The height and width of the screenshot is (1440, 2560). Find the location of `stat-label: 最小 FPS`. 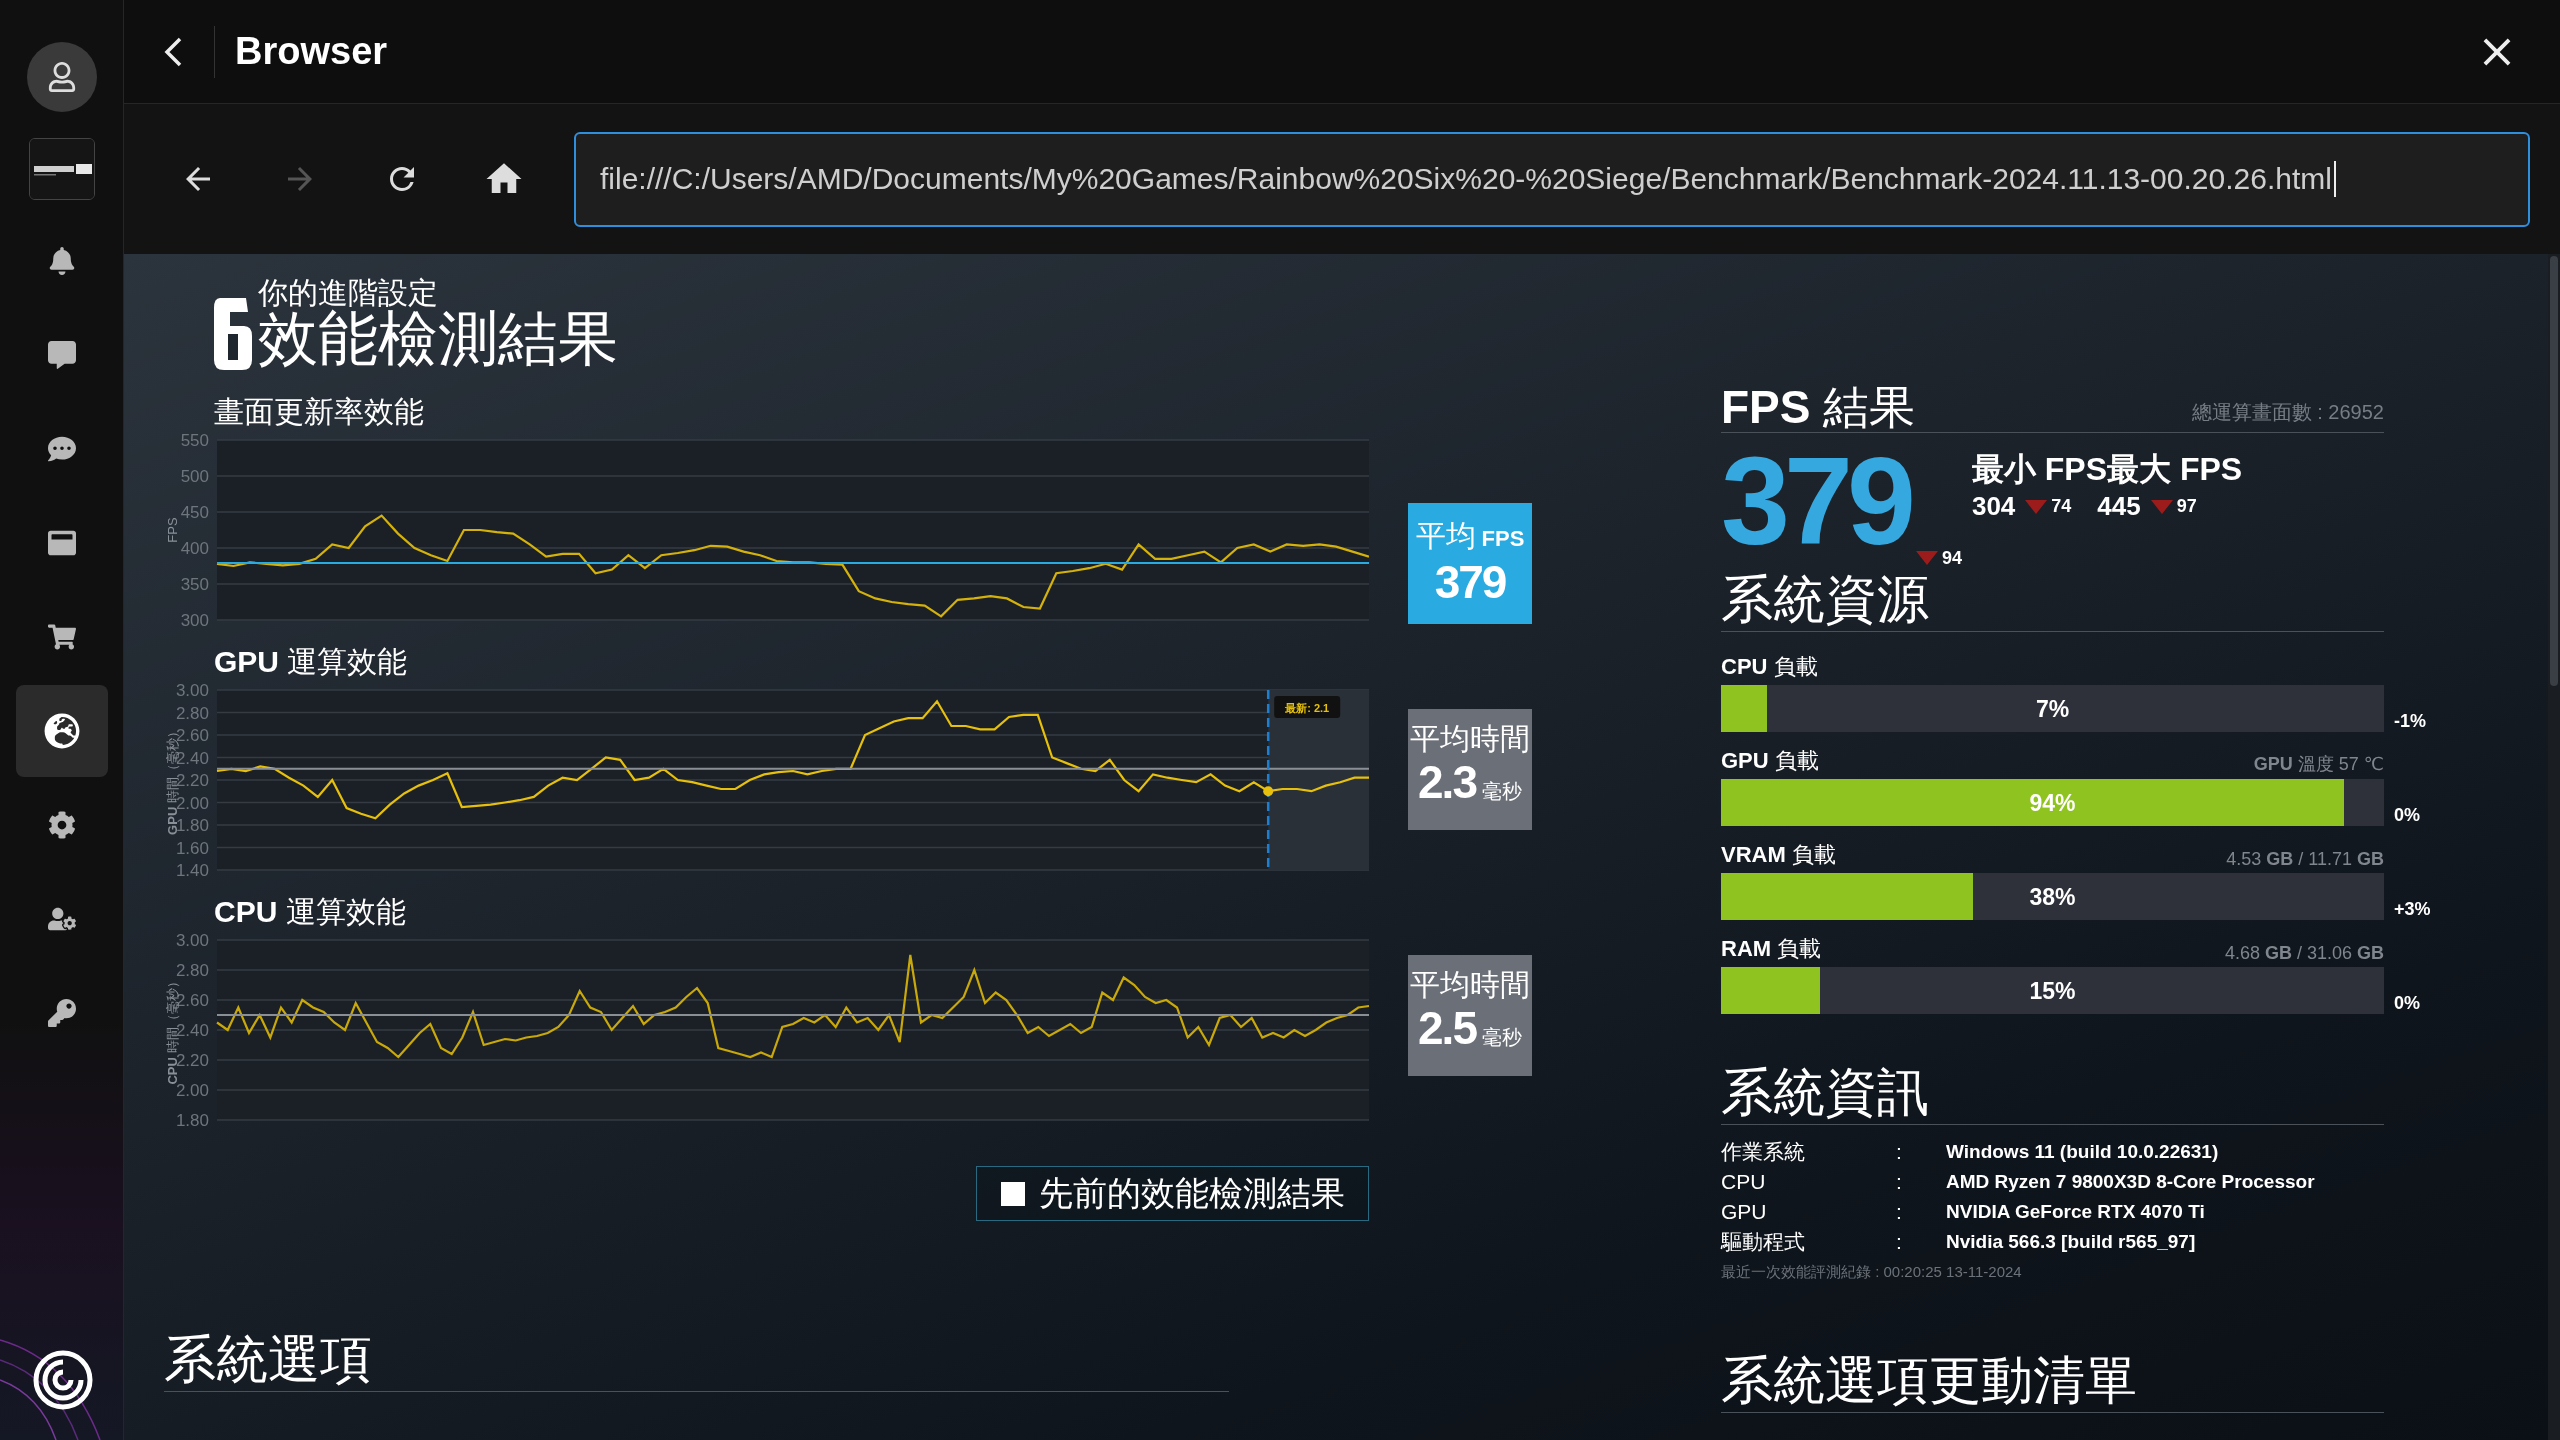

stat-label: 最小 FPS is located at coordinates (2039, 469).